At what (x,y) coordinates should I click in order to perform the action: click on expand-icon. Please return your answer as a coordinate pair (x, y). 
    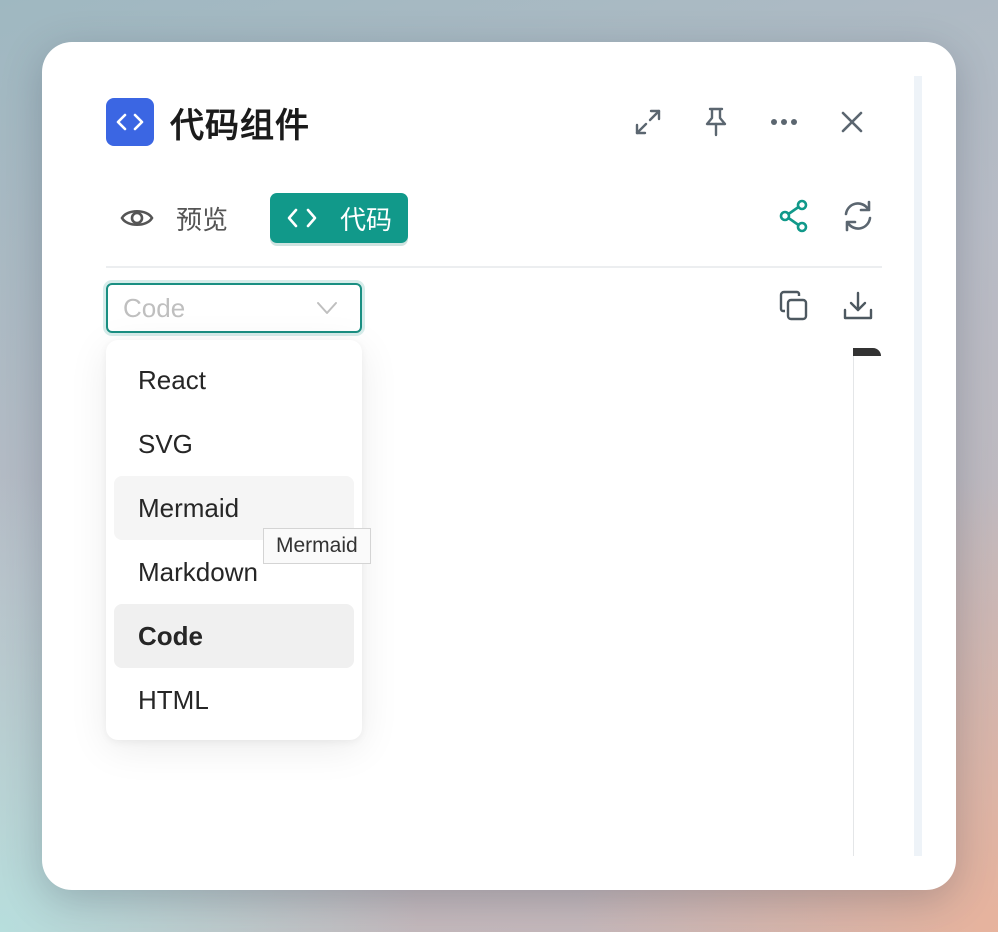
    Looking at the image, I should click on (648, 122).